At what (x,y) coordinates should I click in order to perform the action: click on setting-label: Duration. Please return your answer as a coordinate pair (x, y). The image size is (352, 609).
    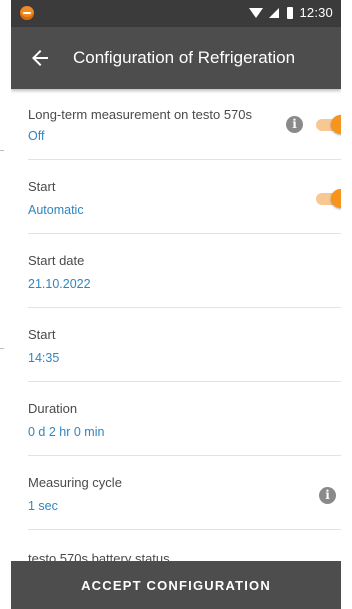
    Looking at the image, I should click on (53, 408).